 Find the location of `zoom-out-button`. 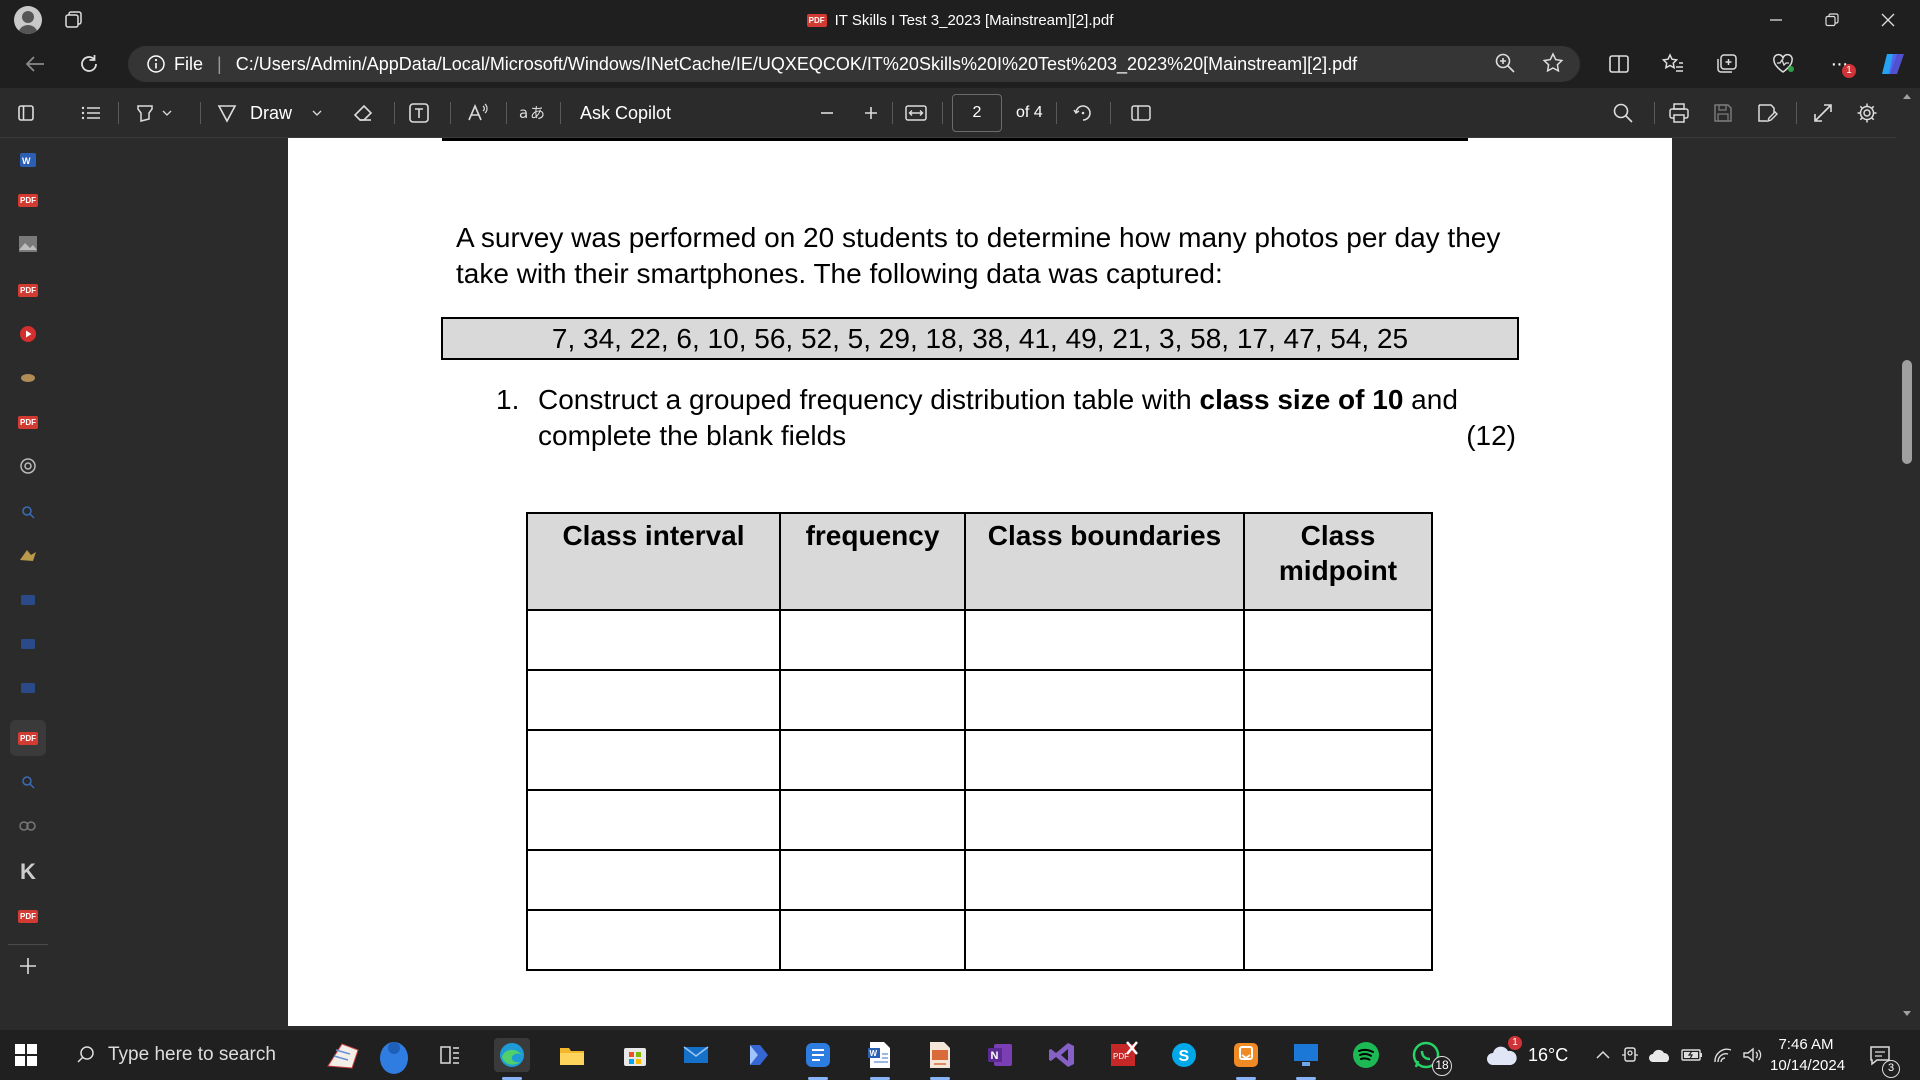

zoom-out-button is located at coordinates (827, 113).